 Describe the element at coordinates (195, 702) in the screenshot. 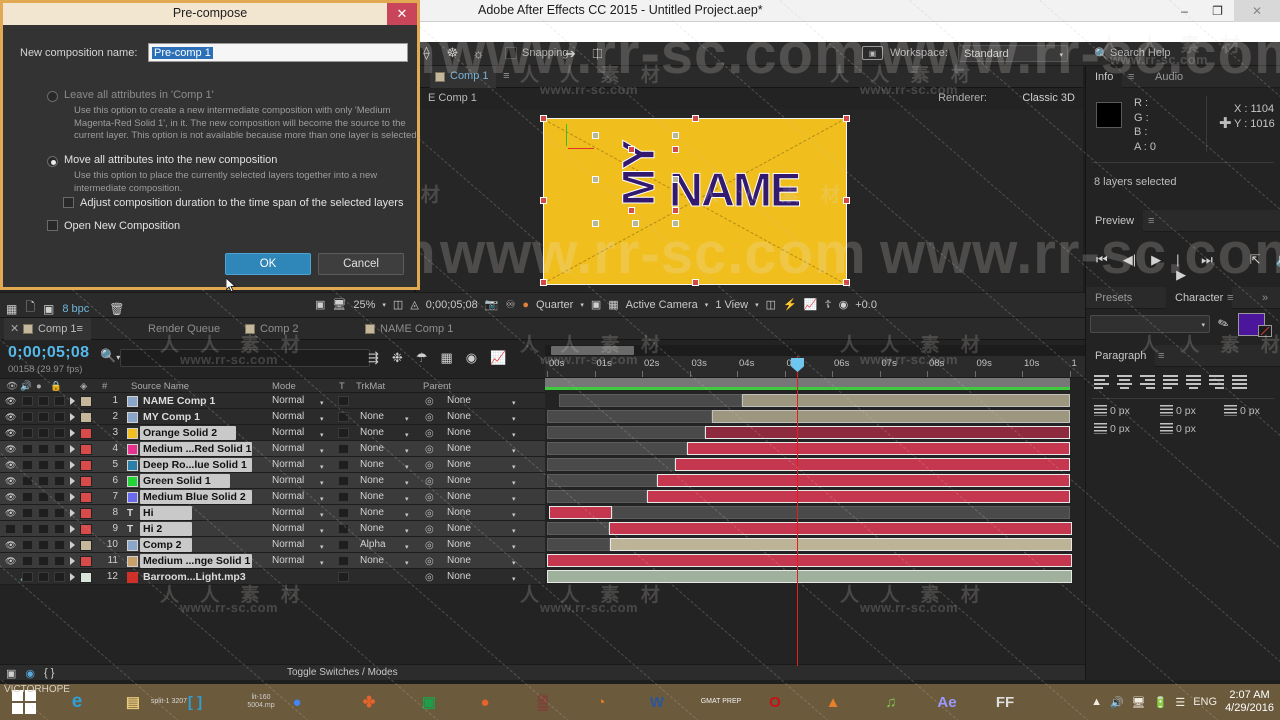

I see `bluestacks-icon: [ ]` at that location.